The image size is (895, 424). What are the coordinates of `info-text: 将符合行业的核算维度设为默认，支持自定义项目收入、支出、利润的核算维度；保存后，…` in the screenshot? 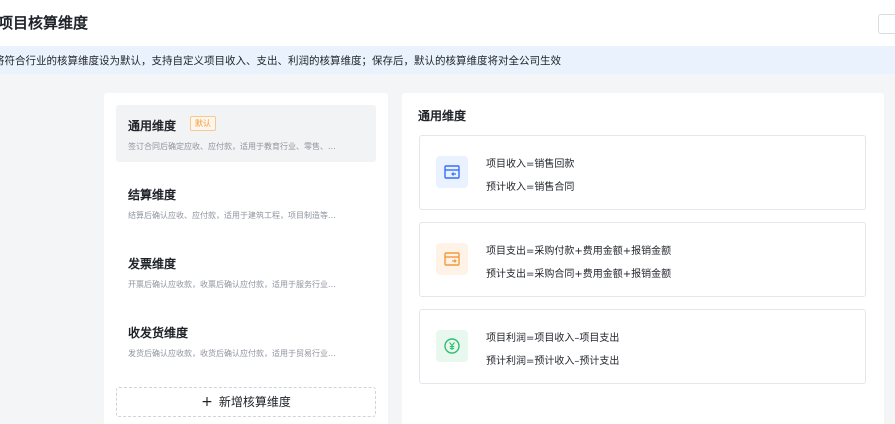 It's located at (280, 61).